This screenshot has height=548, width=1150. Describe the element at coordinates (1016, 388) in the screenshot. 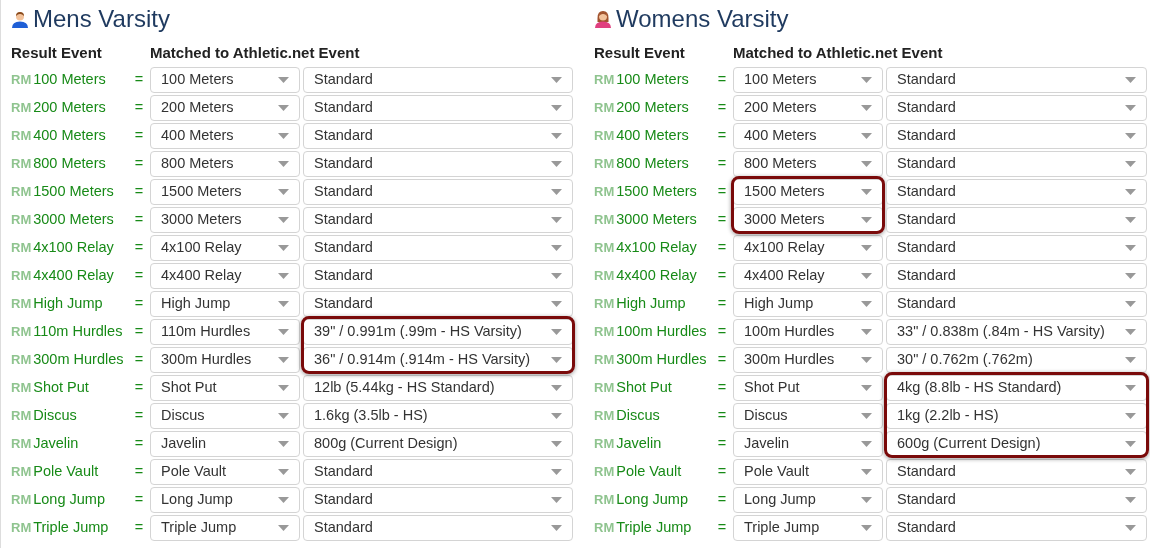

I see `variant-select: 4kg (8.8lb - HS Standard)` at that location.